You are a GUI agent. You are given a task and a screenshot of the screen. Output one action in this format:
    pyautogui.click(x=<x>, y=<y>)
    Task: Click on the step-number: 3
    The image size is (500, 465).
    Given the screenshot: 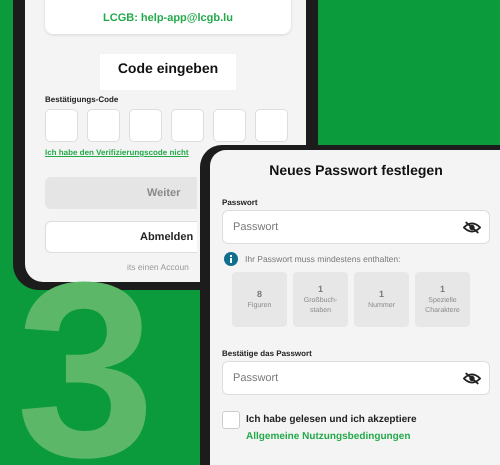 What is the action you would take?
    pyautogui.click(x=86, y=370)
    